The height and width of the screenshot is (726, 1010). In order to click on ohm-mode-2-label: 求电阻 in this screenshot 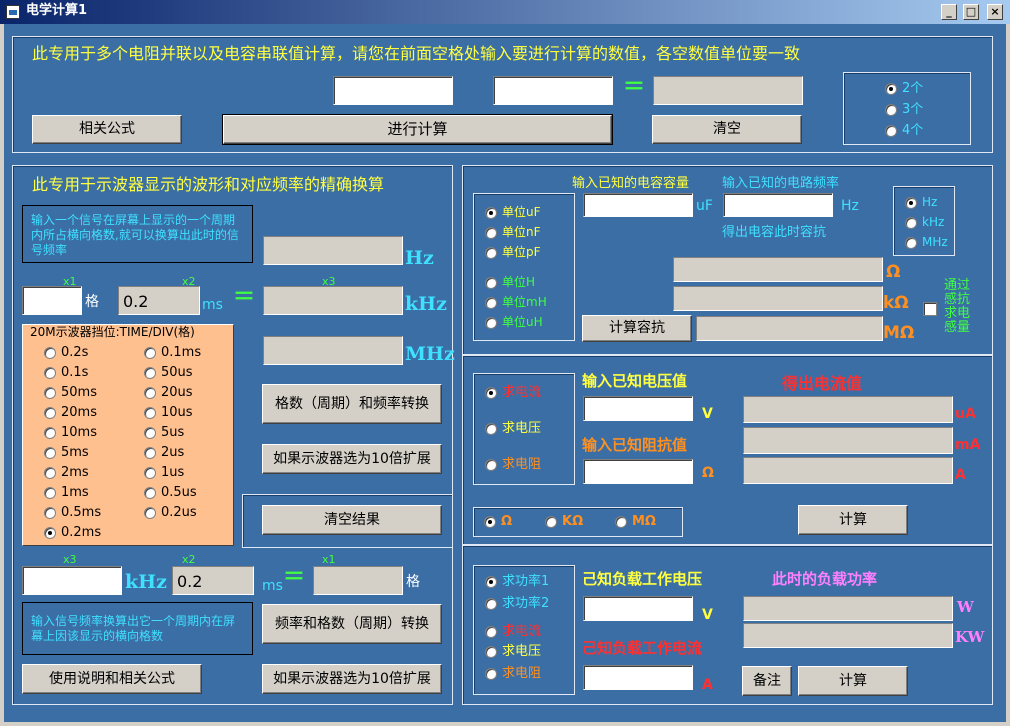, I will do `click(522, 464)`.